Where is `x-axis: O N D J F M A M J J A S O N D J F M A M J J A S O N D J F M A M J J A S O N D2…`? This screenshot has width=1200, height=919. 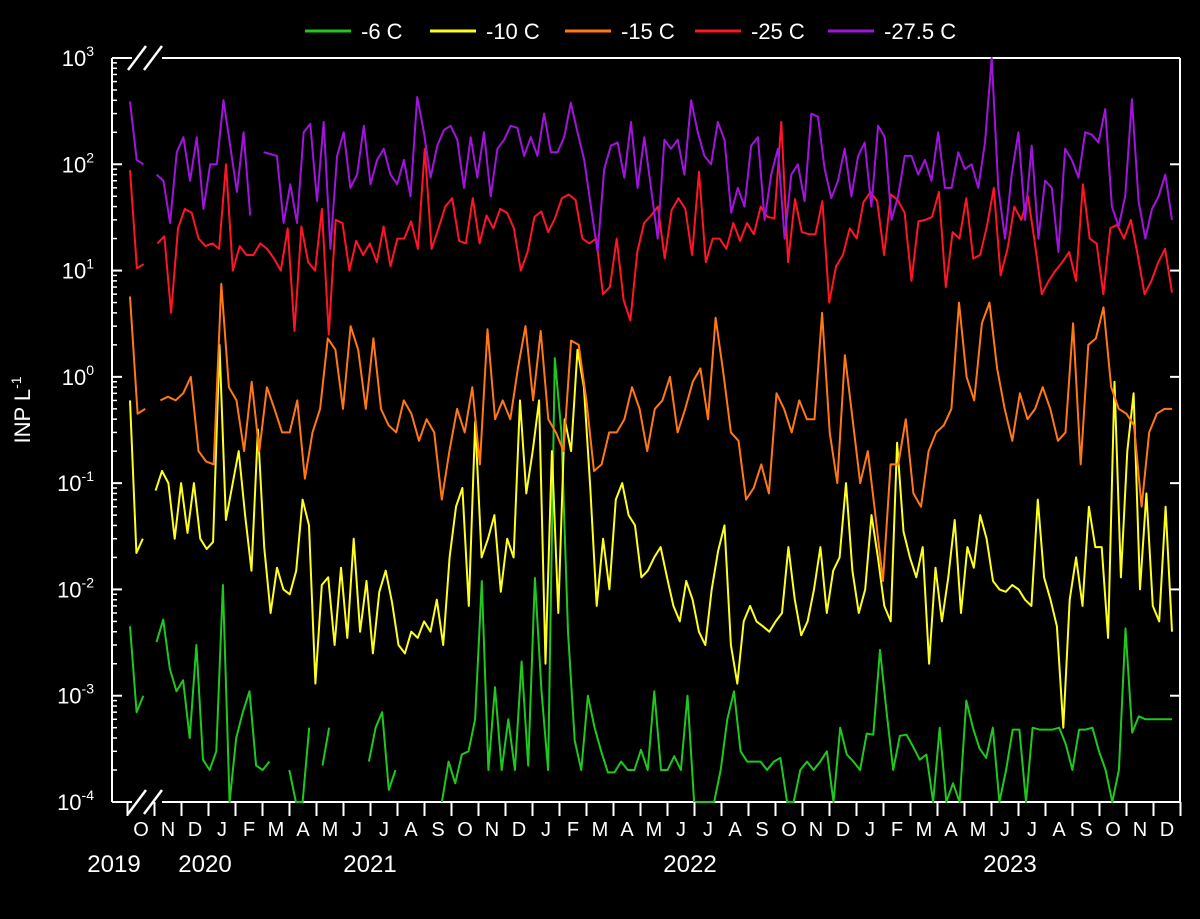 x-axis: O N D J F M A M J J A S O N D J F M A M J J A S O N D J F M A M J J A S O N D2… is located at coordinates (634, 840).